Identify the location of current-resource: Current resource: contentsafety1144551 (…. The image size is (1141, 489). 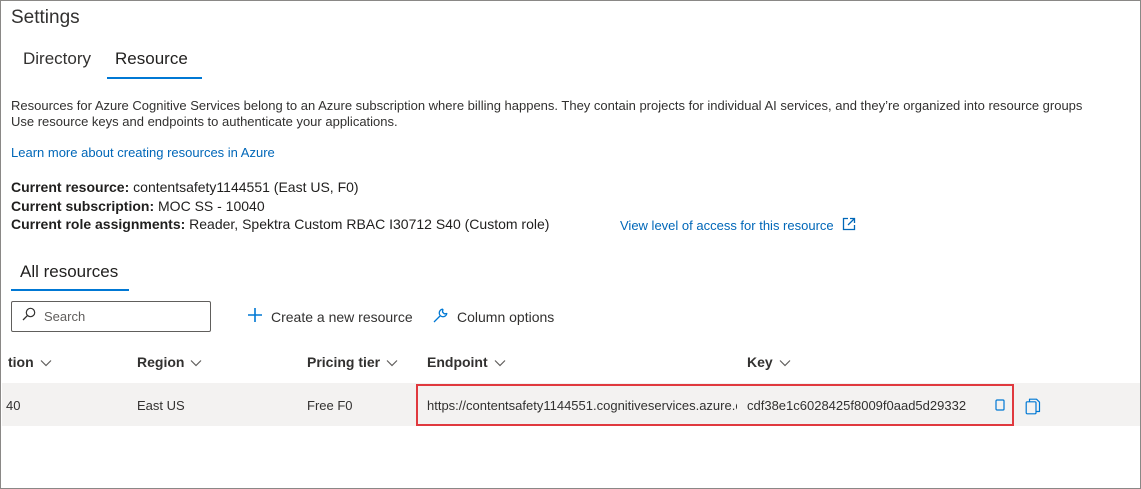
(185, 187).